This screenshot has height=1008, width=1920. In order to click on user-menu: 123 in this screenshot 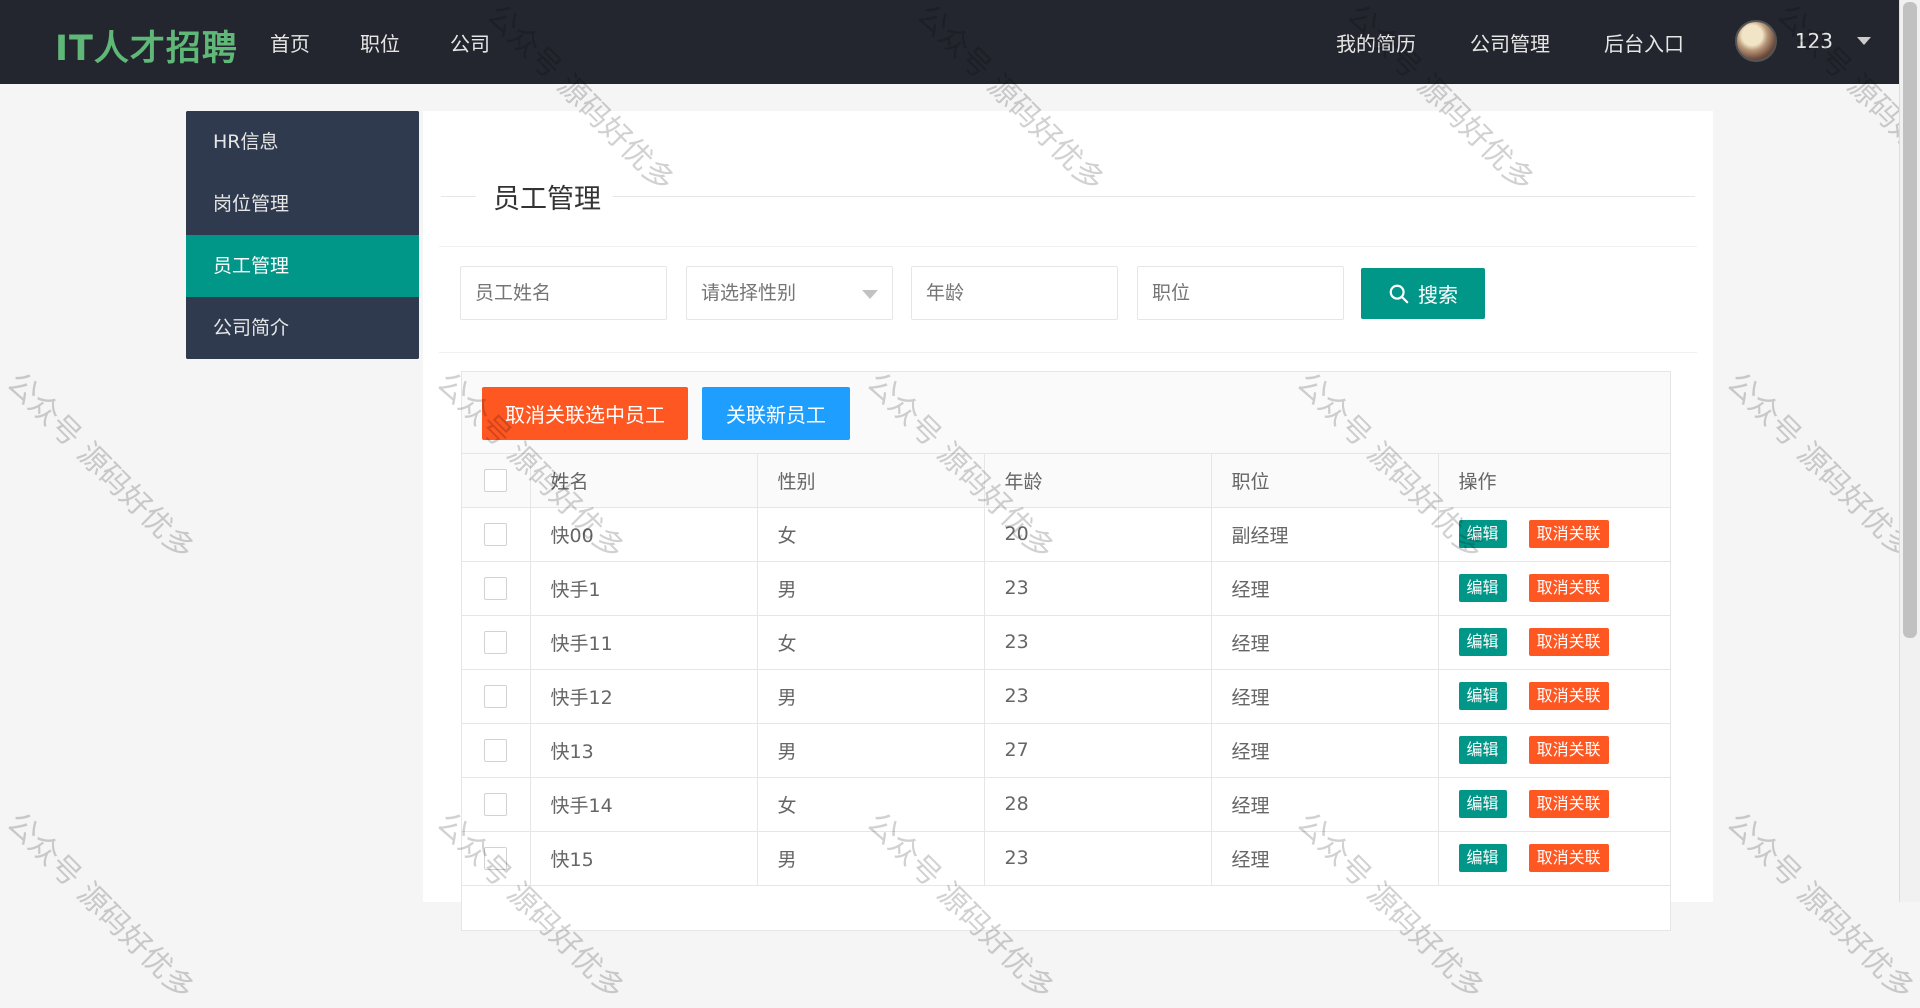, I will do `click(1802, 41)`.